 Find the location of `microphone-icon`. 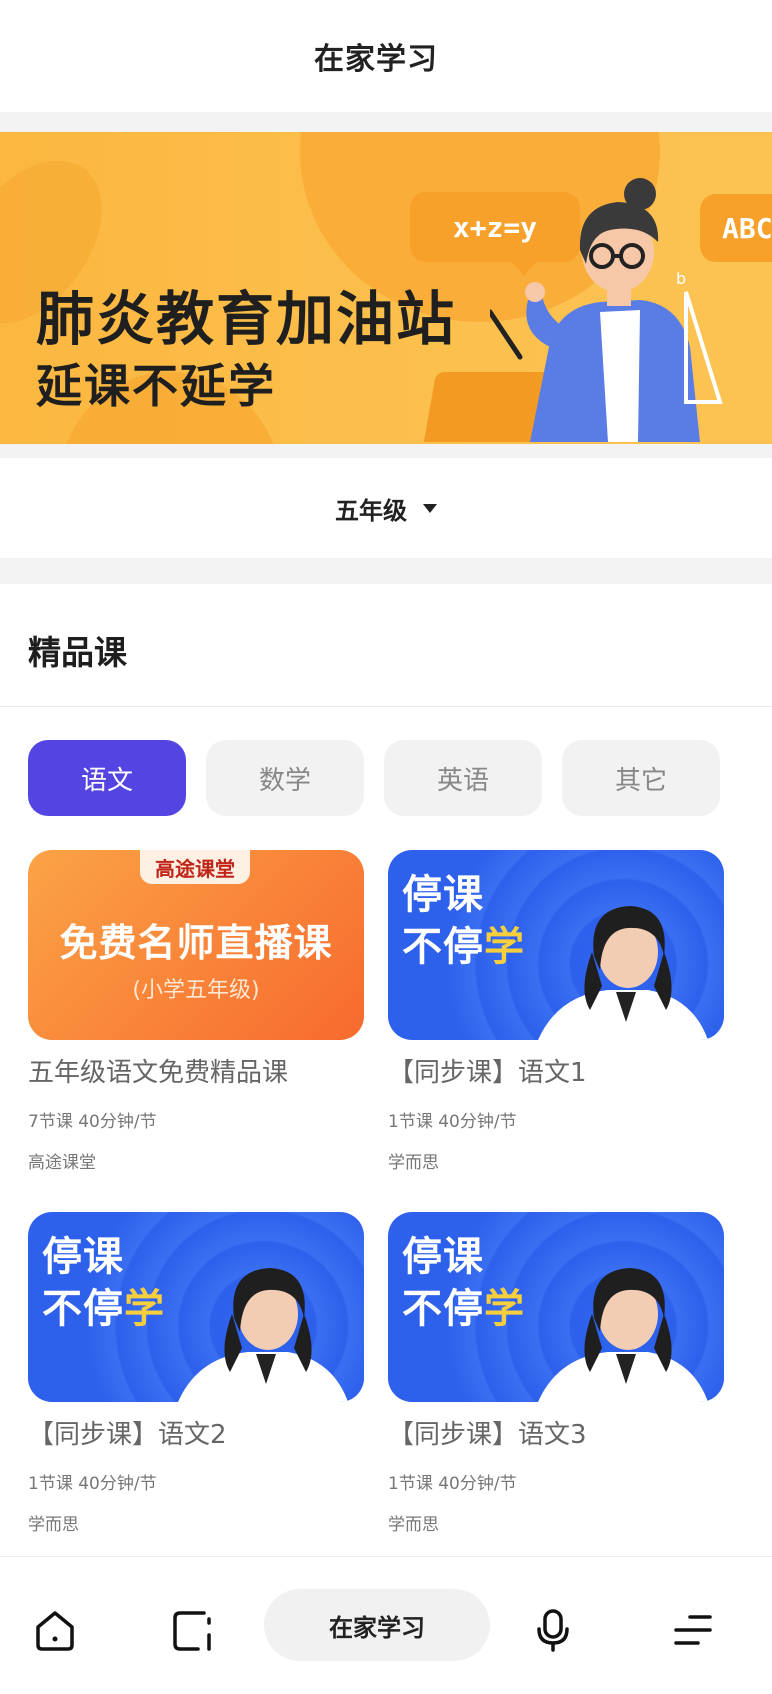

microphone-icon is located at coordinates (553, 1630).